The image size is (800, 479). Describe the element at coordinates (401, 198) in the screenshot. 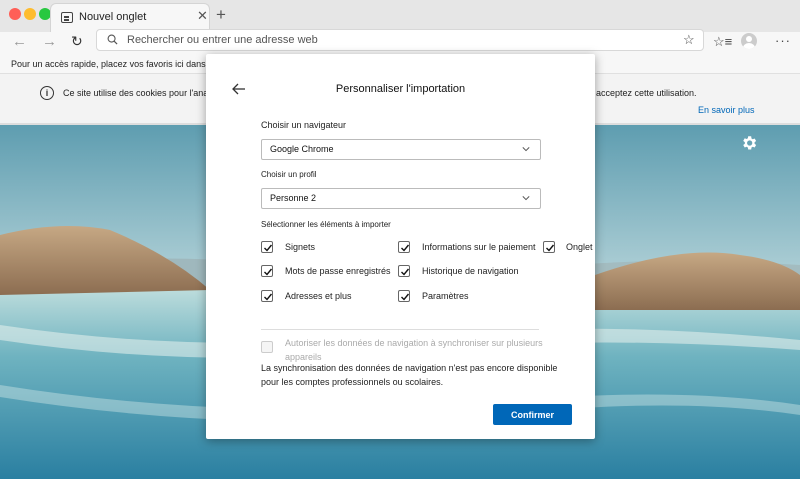

I see `profile-select: Personne 2` at that location.